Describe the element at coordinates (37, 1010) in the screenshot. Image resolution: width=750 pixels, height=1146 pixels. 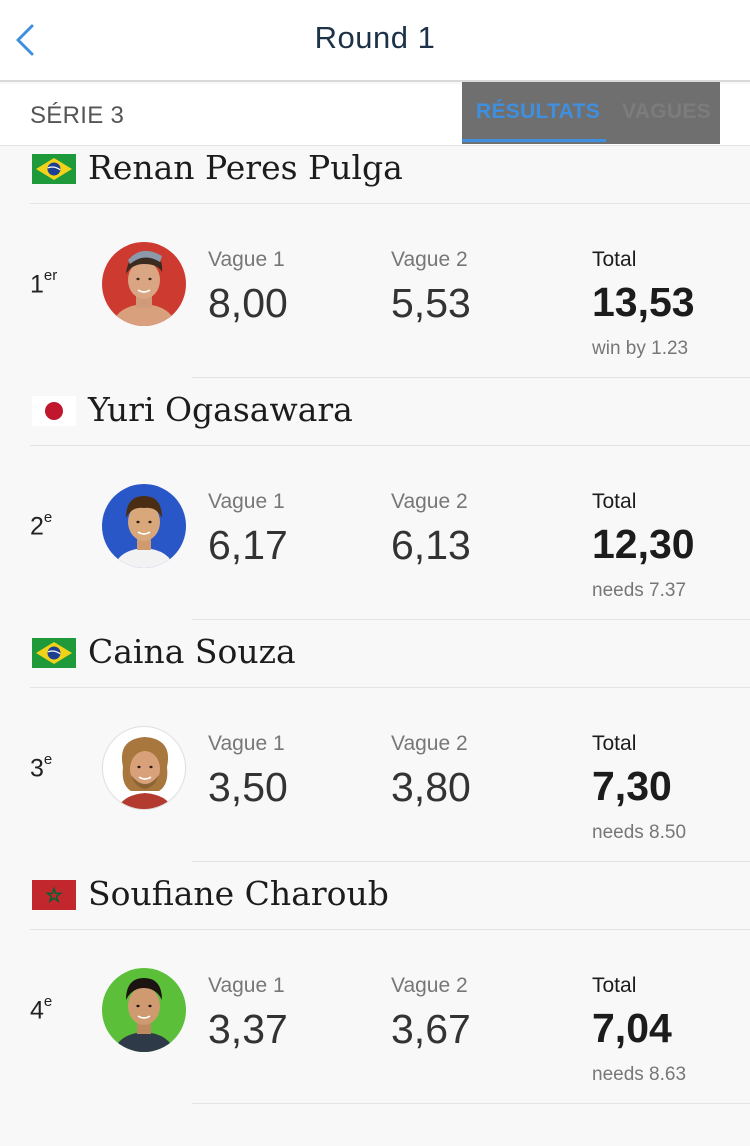
I see `rank-number: 4` at that location.